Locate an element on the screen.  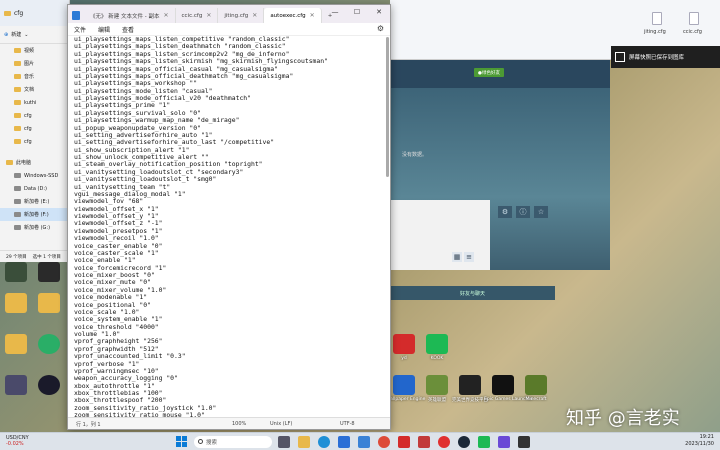
screenshot-toast: 屏幕快照已保存到图库 is located at coordinates (665, 57).